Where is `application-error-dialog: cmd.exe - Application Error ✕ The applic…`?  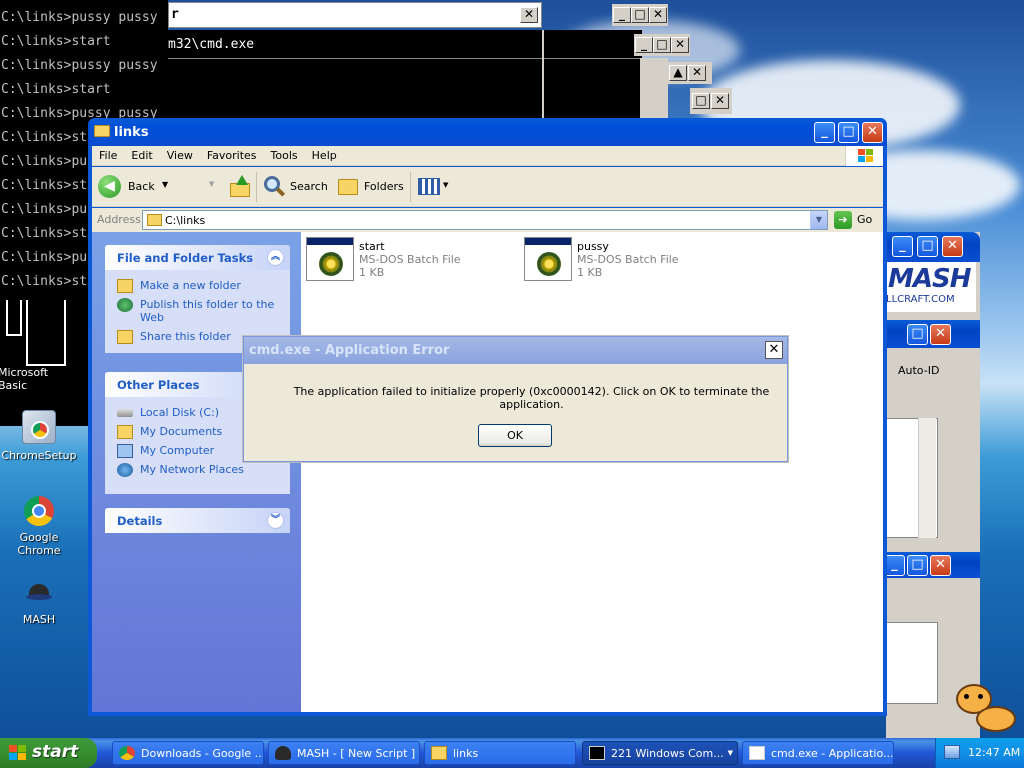 application-error-dialog: cmd.exe - Application Error ✕ The applic… is located at coordinates (515, 399).